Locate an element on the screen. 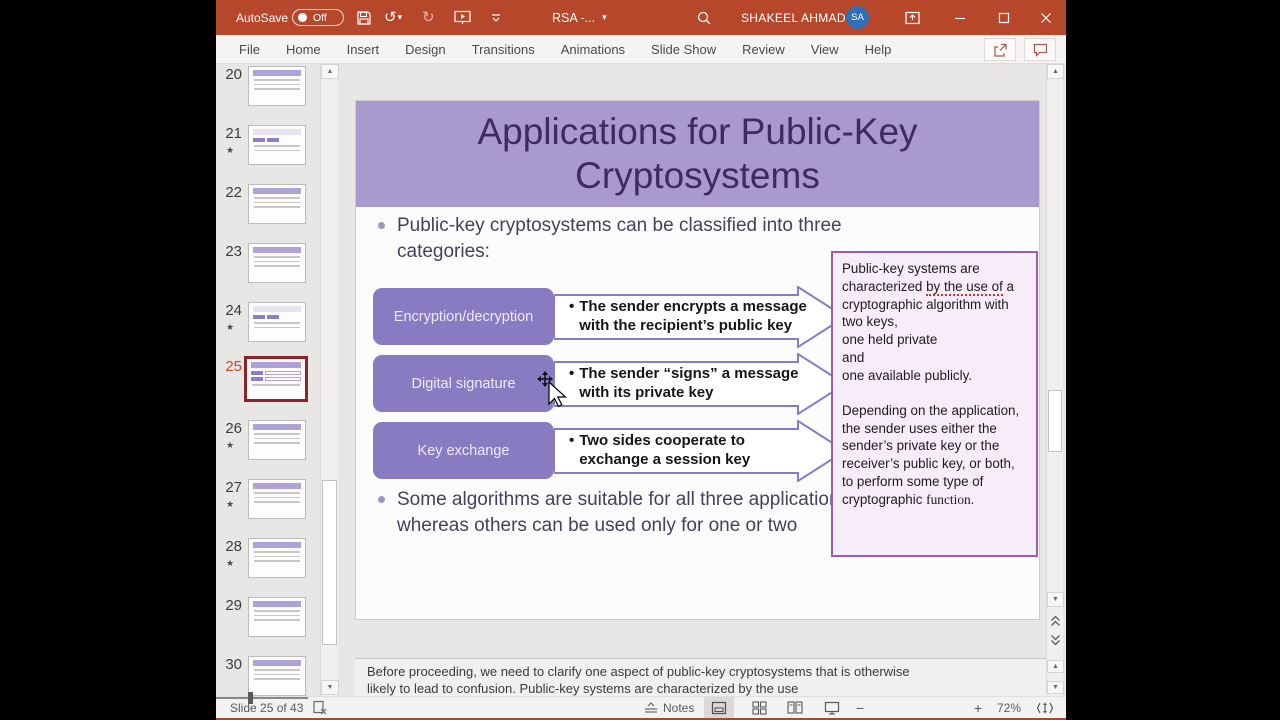  comments-button is located at coordinates (1040, 49).